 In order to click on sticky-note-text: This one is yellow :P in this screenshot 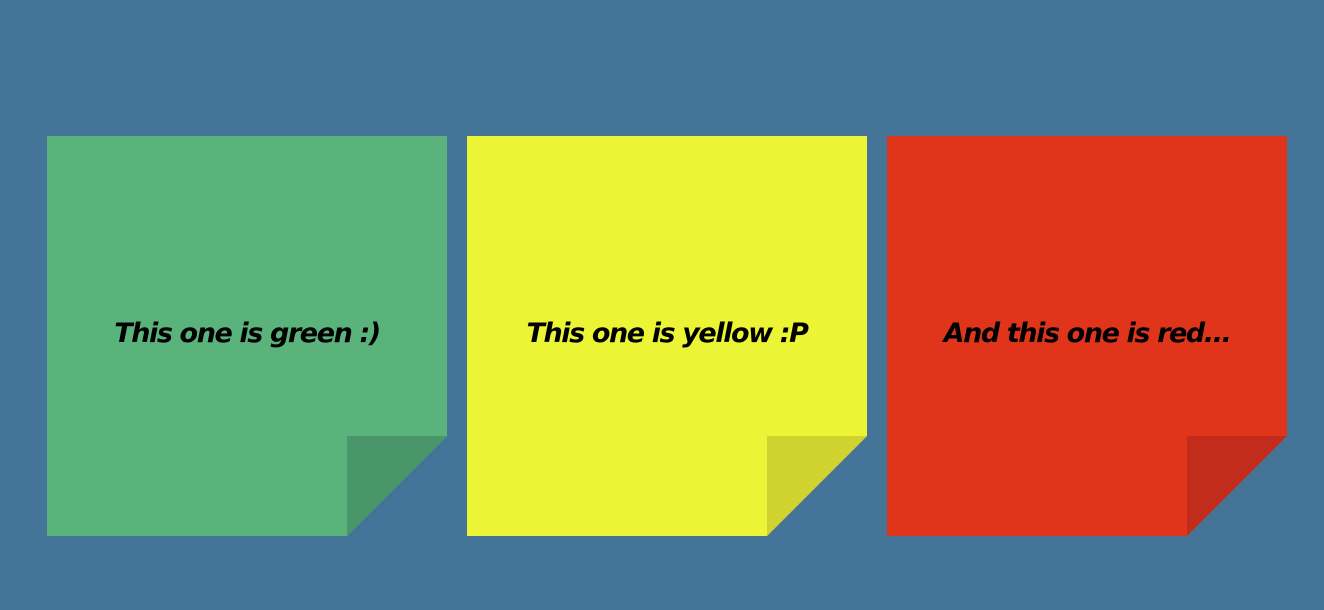, I will do `click(667, 333)`.